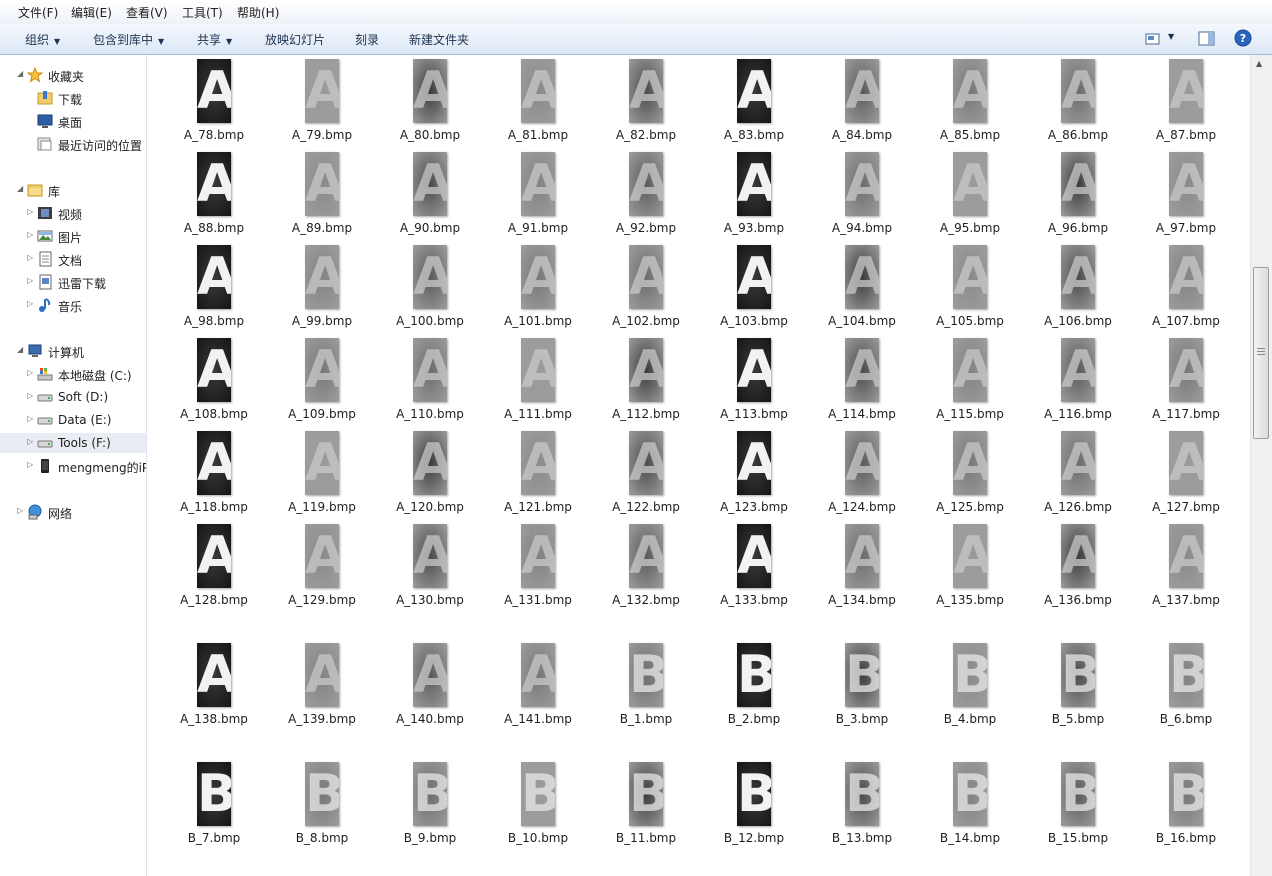 Image resolution: width=1272 pixels, height=876 pixels. I want to click on nav-libraries: ◢ 库, so click(73, 190).